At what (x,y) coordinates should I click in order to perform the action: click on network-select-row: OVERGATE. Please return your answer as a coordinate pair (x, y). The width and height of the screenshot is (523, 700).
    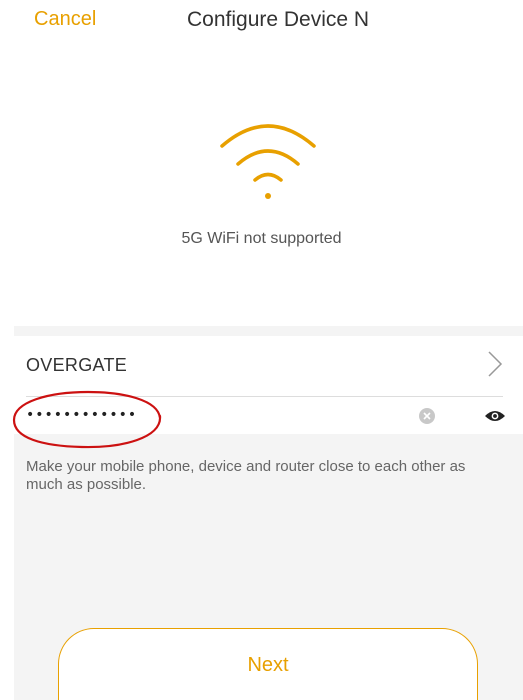
    Looking at the image, I should click on (268, 366).